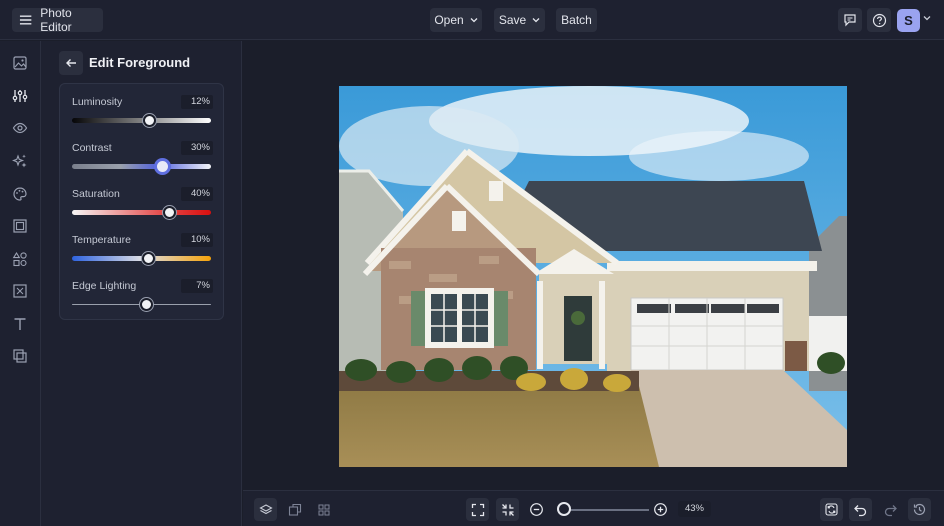  I want to click on fit-screen-button, so click(477, 509).